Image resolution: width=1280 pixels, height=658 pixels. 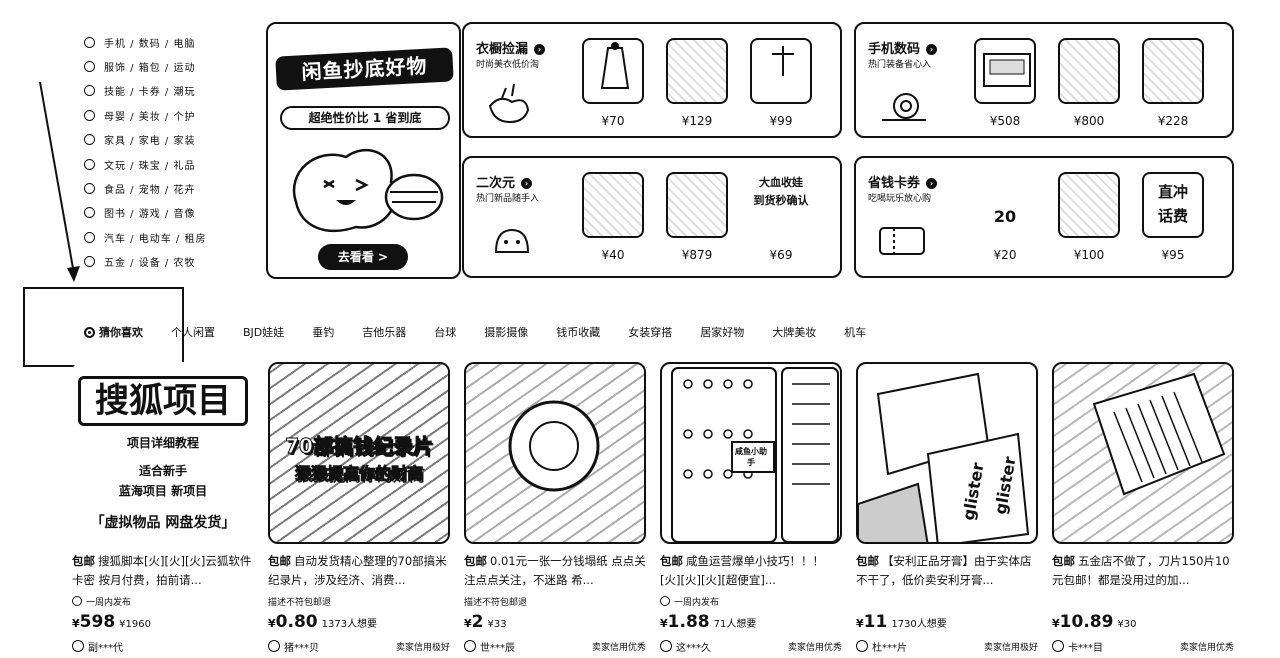 I want to click on product-thumb: 20 ¥20, so click(x=1005, y=217).